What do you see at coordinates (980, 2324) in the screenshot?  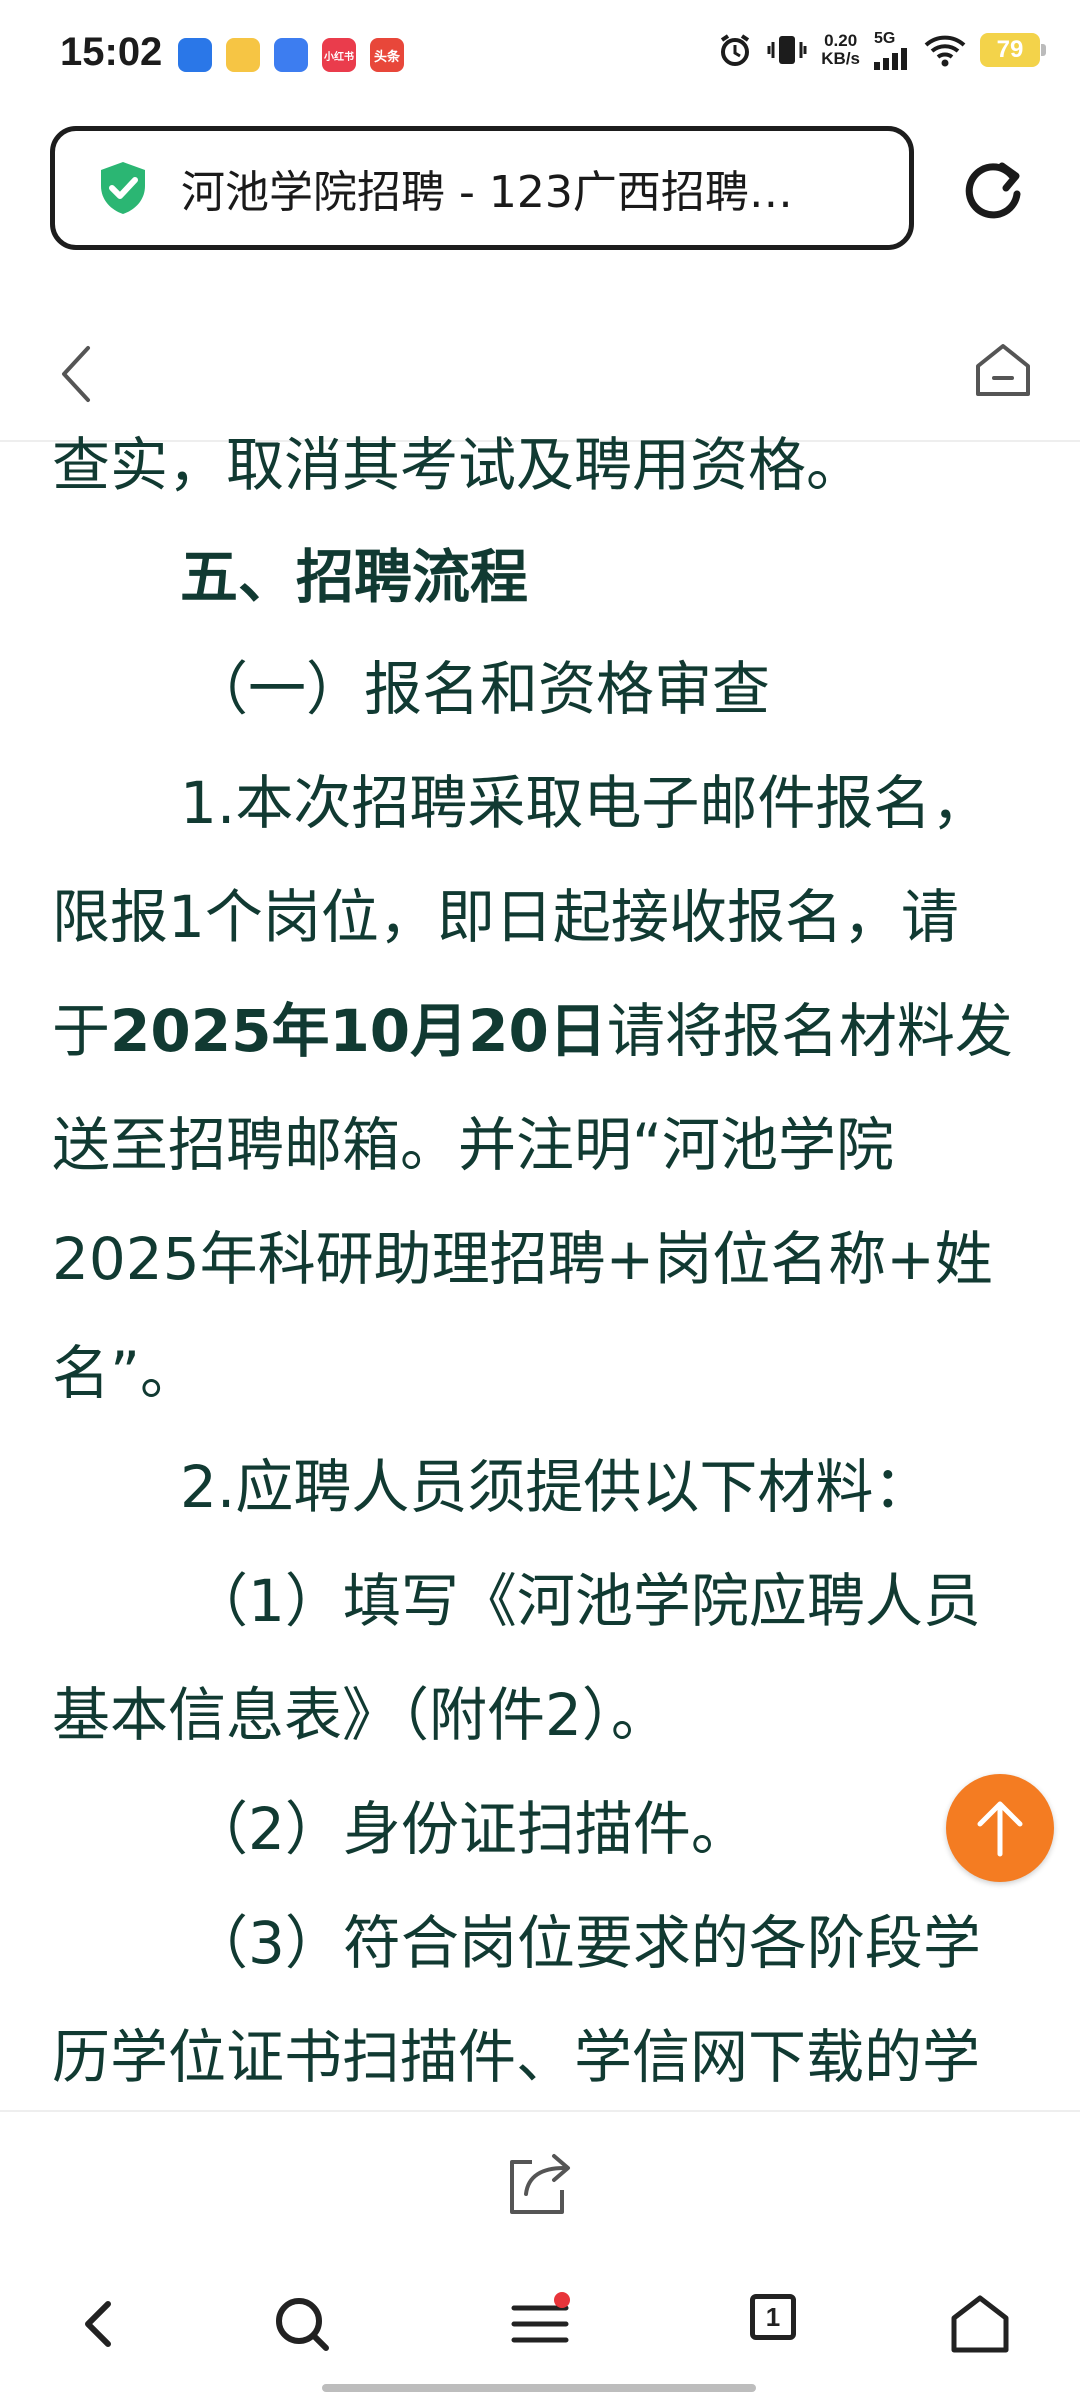 I see `home-nav-icon` at bounding box center [980, 2324].